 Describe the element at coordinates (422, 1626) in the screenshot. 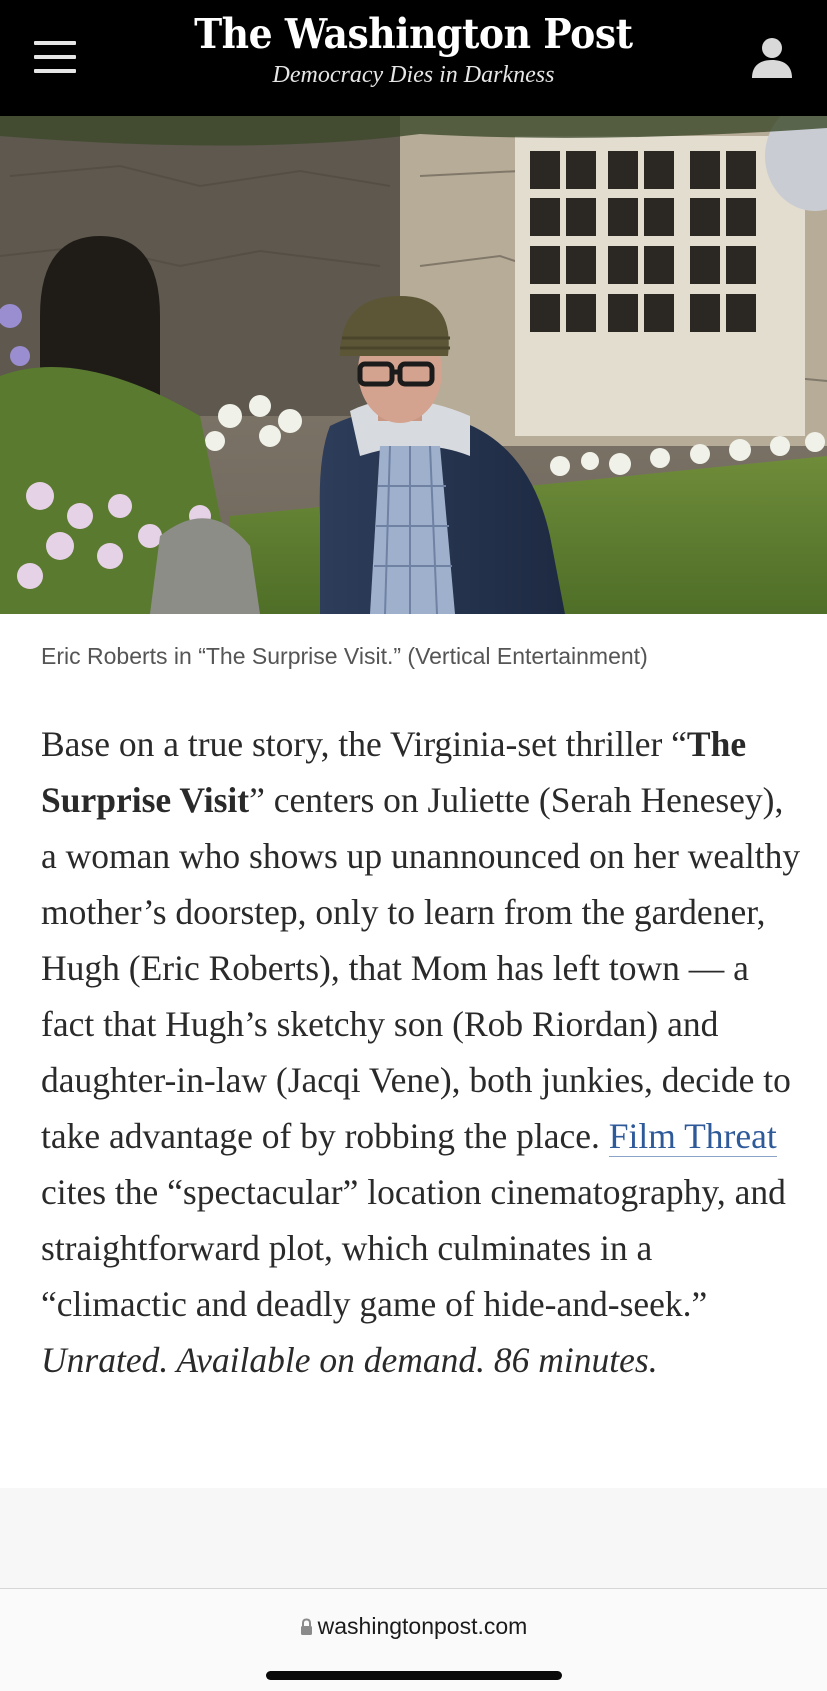

I see `url-text: washingtonpost.com` at that location.